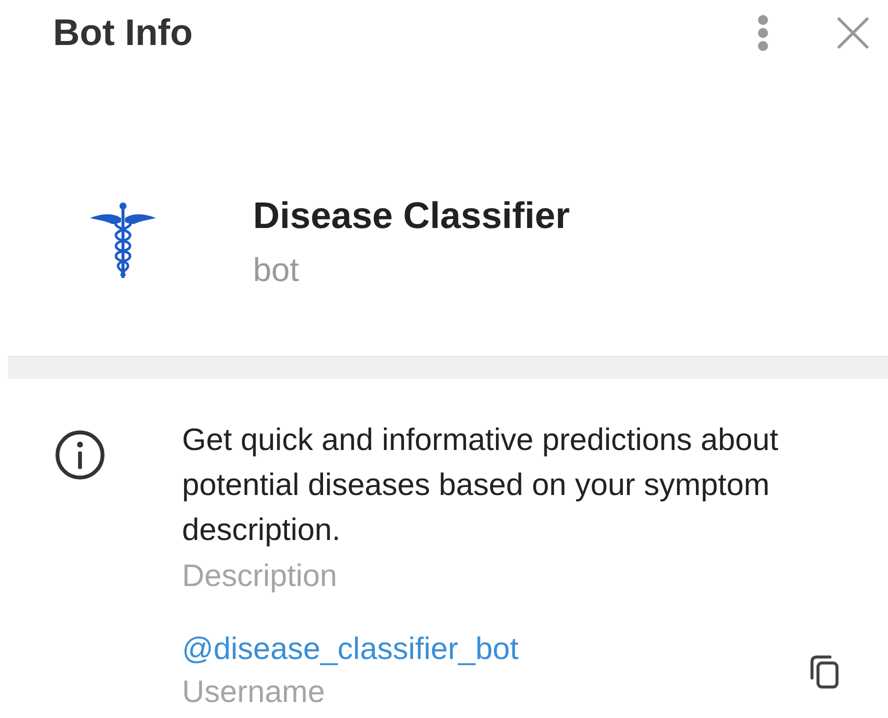  What do you see at coordinates (824, 672) in the screenshot?
I see `copy-icon` at bounding box center [824, 672].